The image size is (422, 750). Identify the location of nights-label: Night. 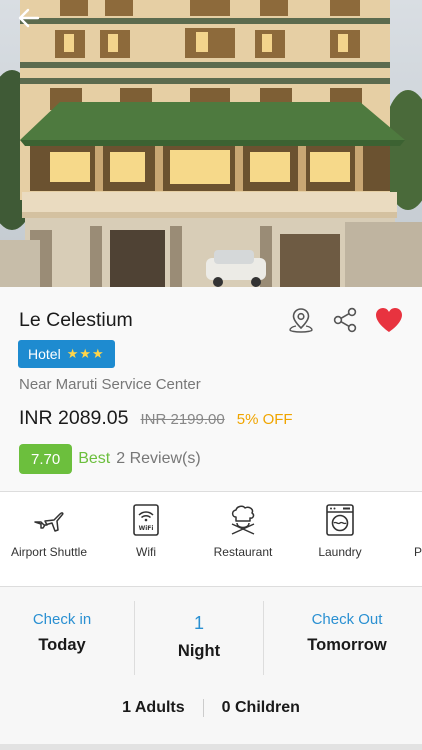
(199, 651).